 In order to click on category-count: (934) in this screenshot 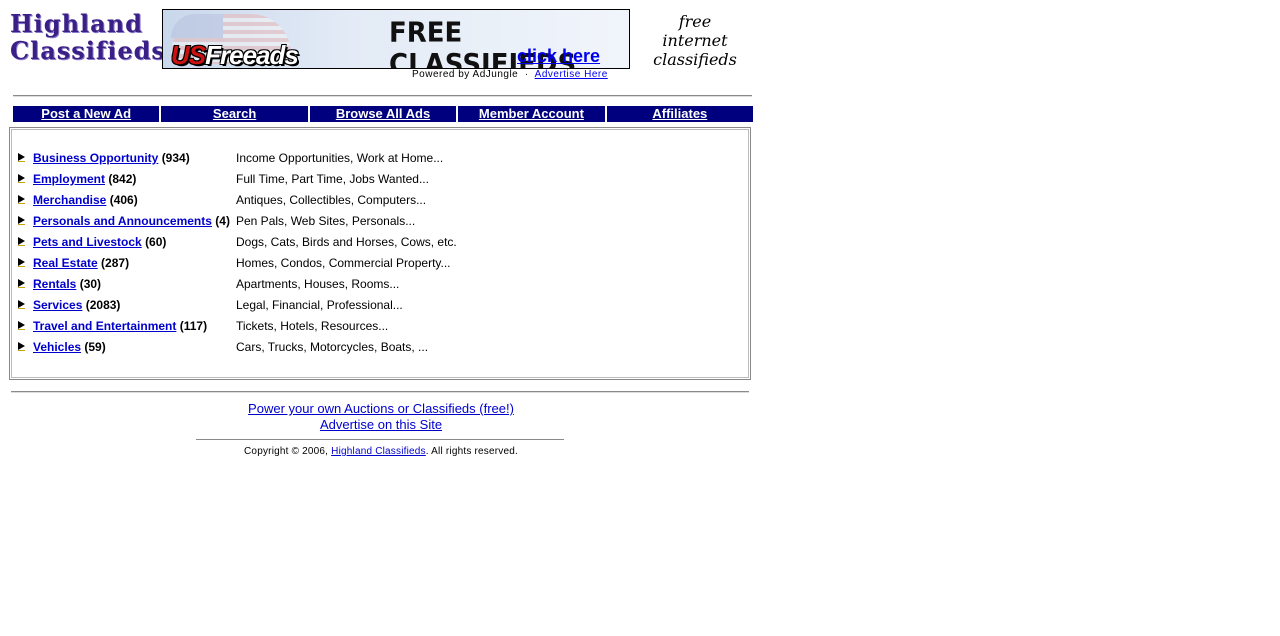, I will do `click(175, 158)`.